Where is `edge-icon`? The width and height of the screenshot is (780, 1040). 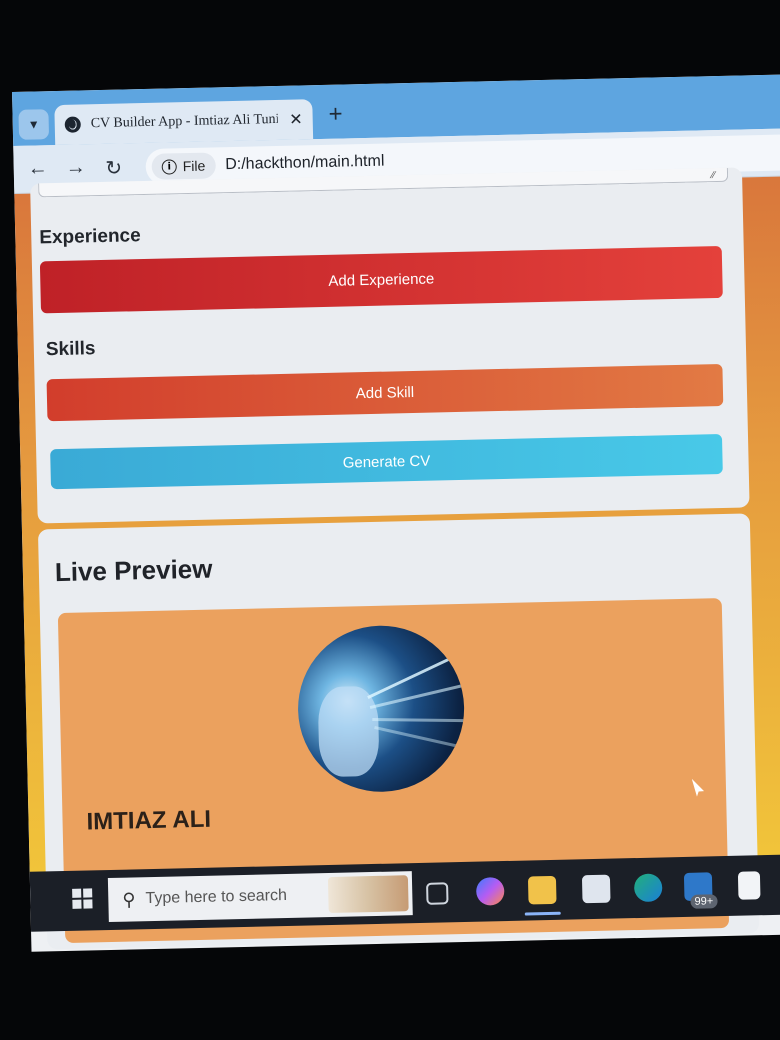 edge-icon is located at coordinates (648, 888).